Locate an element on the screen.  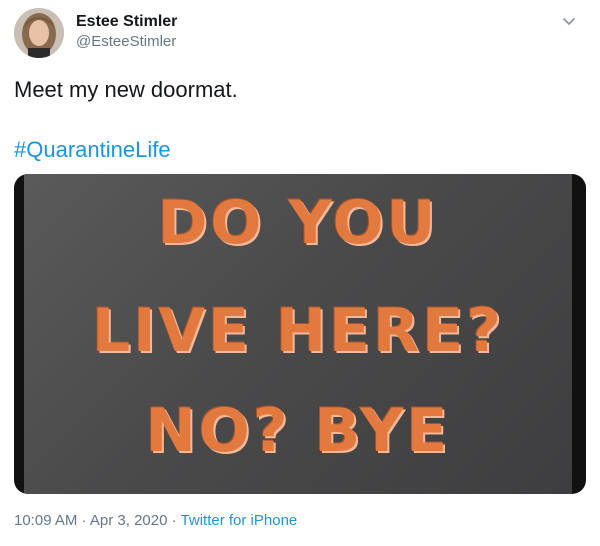
mat-text-line-3: NO? BYE is located at coordinates (298, 431).